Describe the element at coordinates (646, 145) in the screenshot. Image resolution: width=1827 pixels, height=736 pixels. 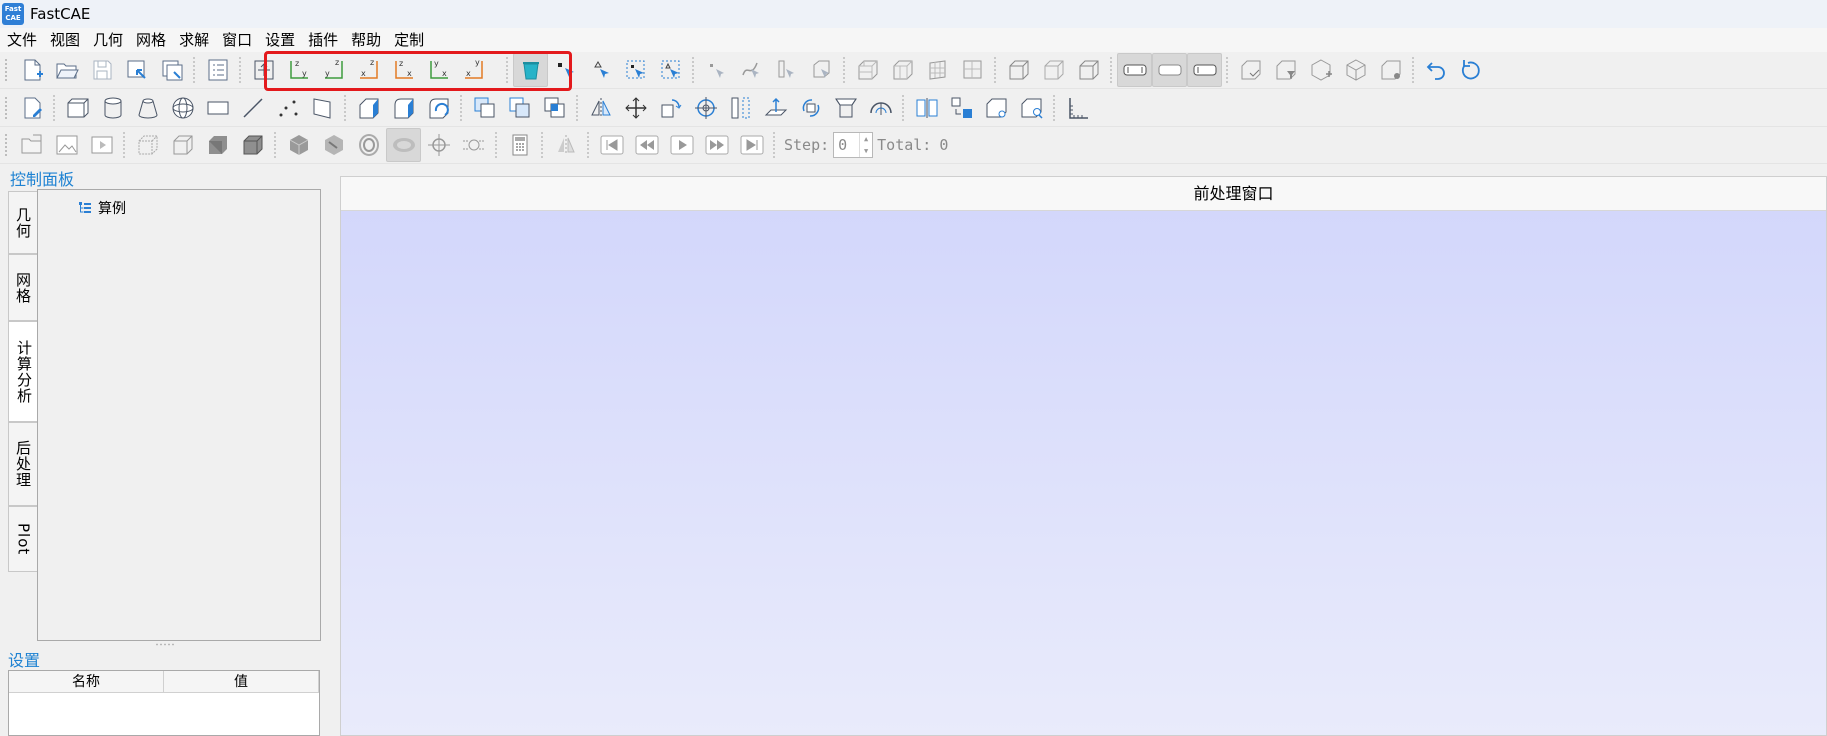
I see `previous-frame-button` at that location.